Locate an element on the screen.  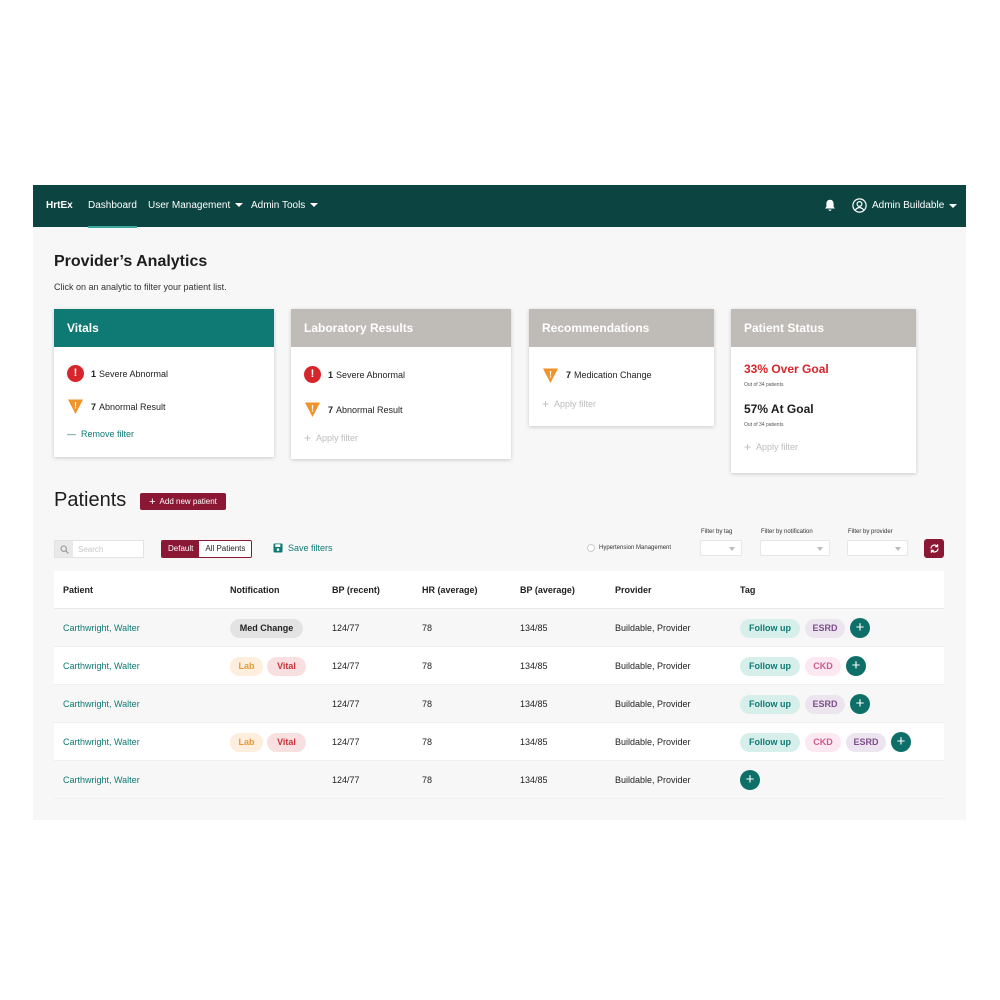
patients-title: Patients is located at coordinates (90, 500).